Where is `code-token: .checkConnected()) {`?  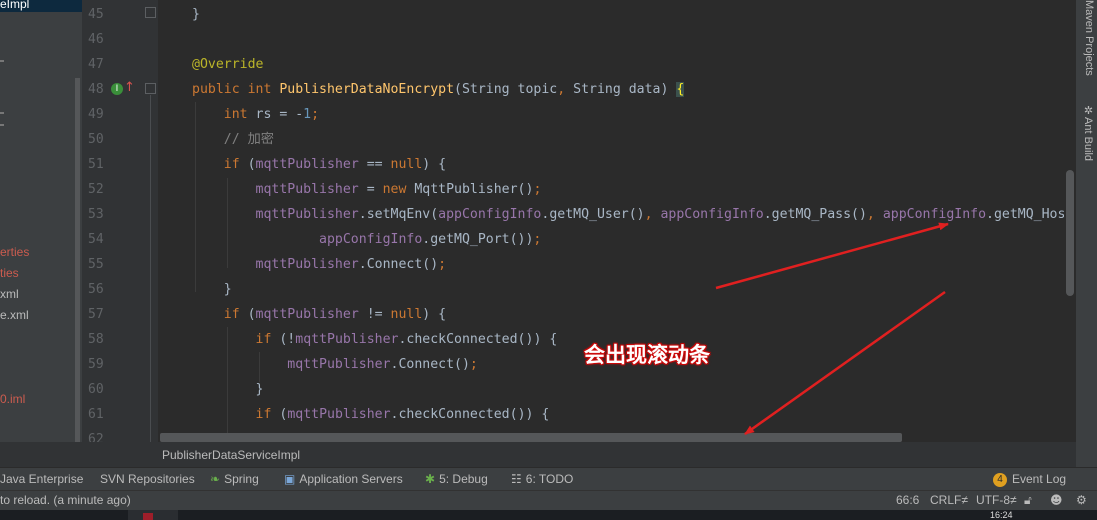
code-token: .checkConnected()) { is located at coordinates (478, 339).